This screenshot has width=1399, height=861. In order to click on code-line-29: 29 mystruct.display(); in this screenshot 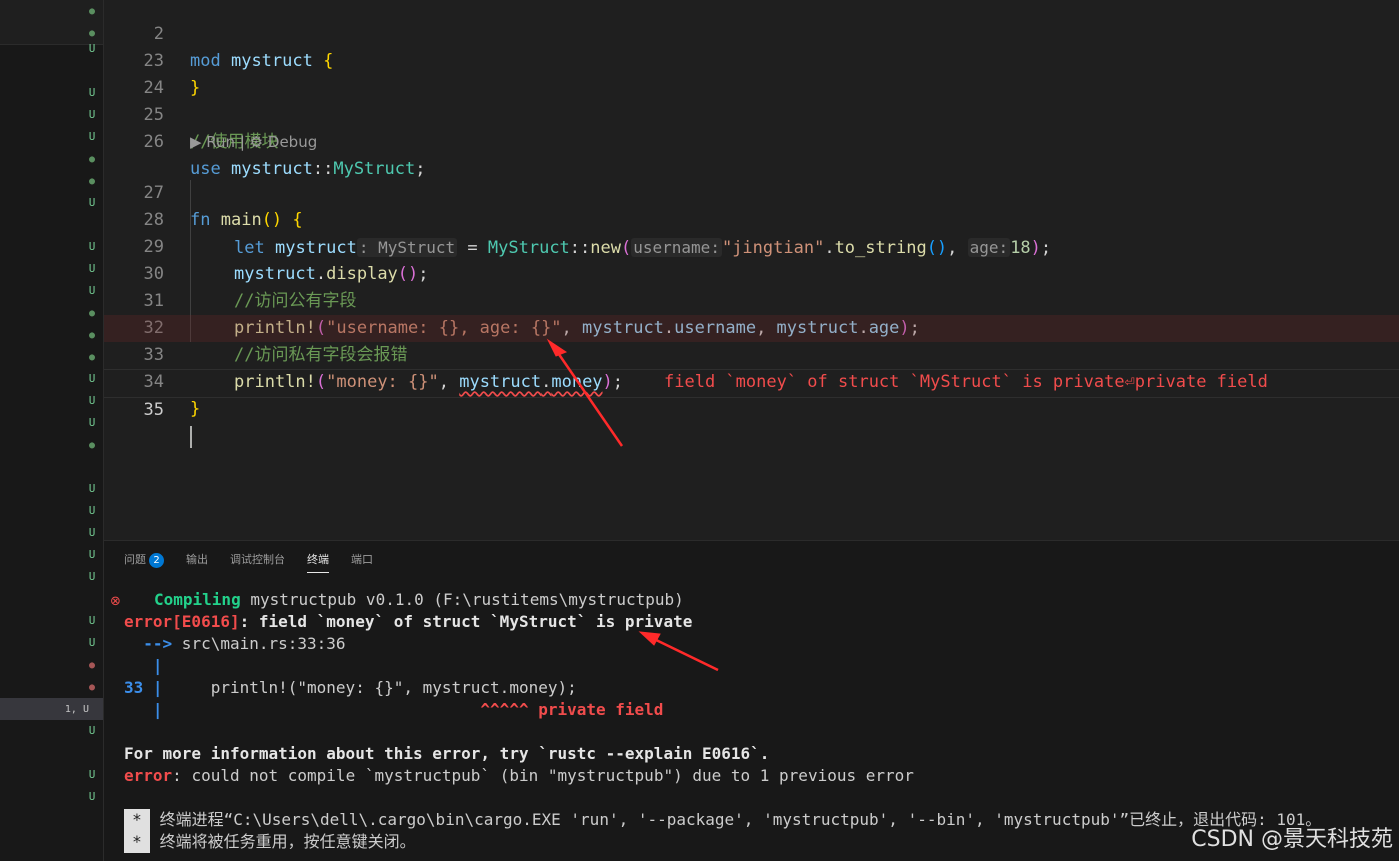, I will do `click(751, 245)`.